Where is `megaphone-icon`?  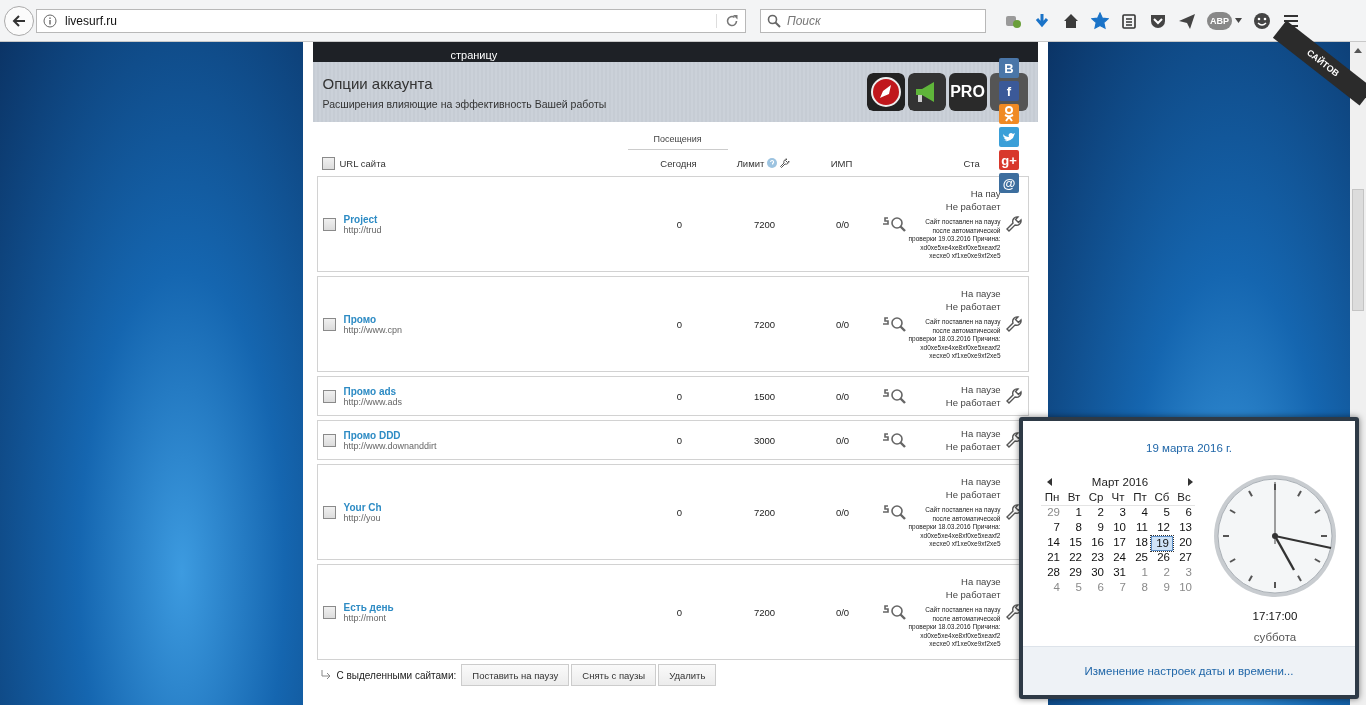 megaphone-icon is located at coordinates (926, 92).